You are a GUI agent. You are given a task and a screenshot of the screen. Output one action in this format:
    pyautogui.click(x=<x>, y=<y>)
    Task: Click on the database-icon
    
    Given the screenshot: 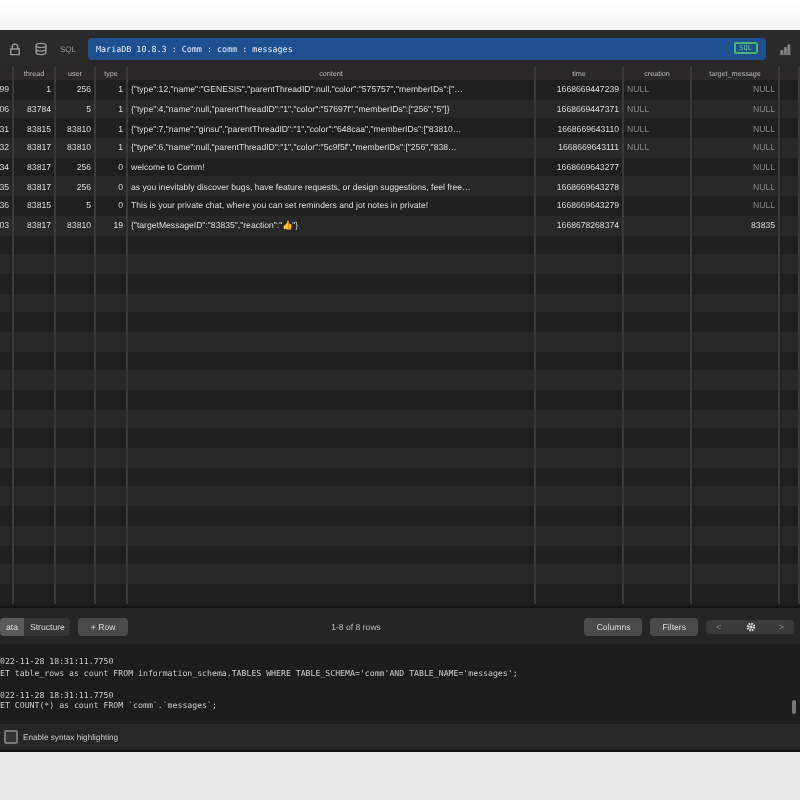 What is the action you would take?
    pyautogui.click(x=41, y=48)
    